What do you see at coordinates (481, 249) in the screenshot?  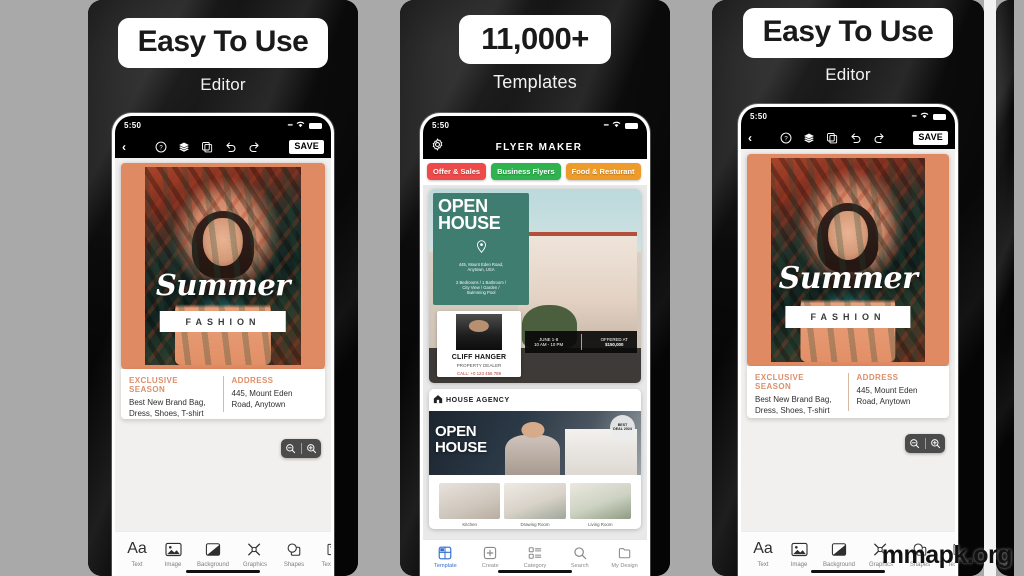 I see `location-pin-icon` at bounding box center [481, 249].